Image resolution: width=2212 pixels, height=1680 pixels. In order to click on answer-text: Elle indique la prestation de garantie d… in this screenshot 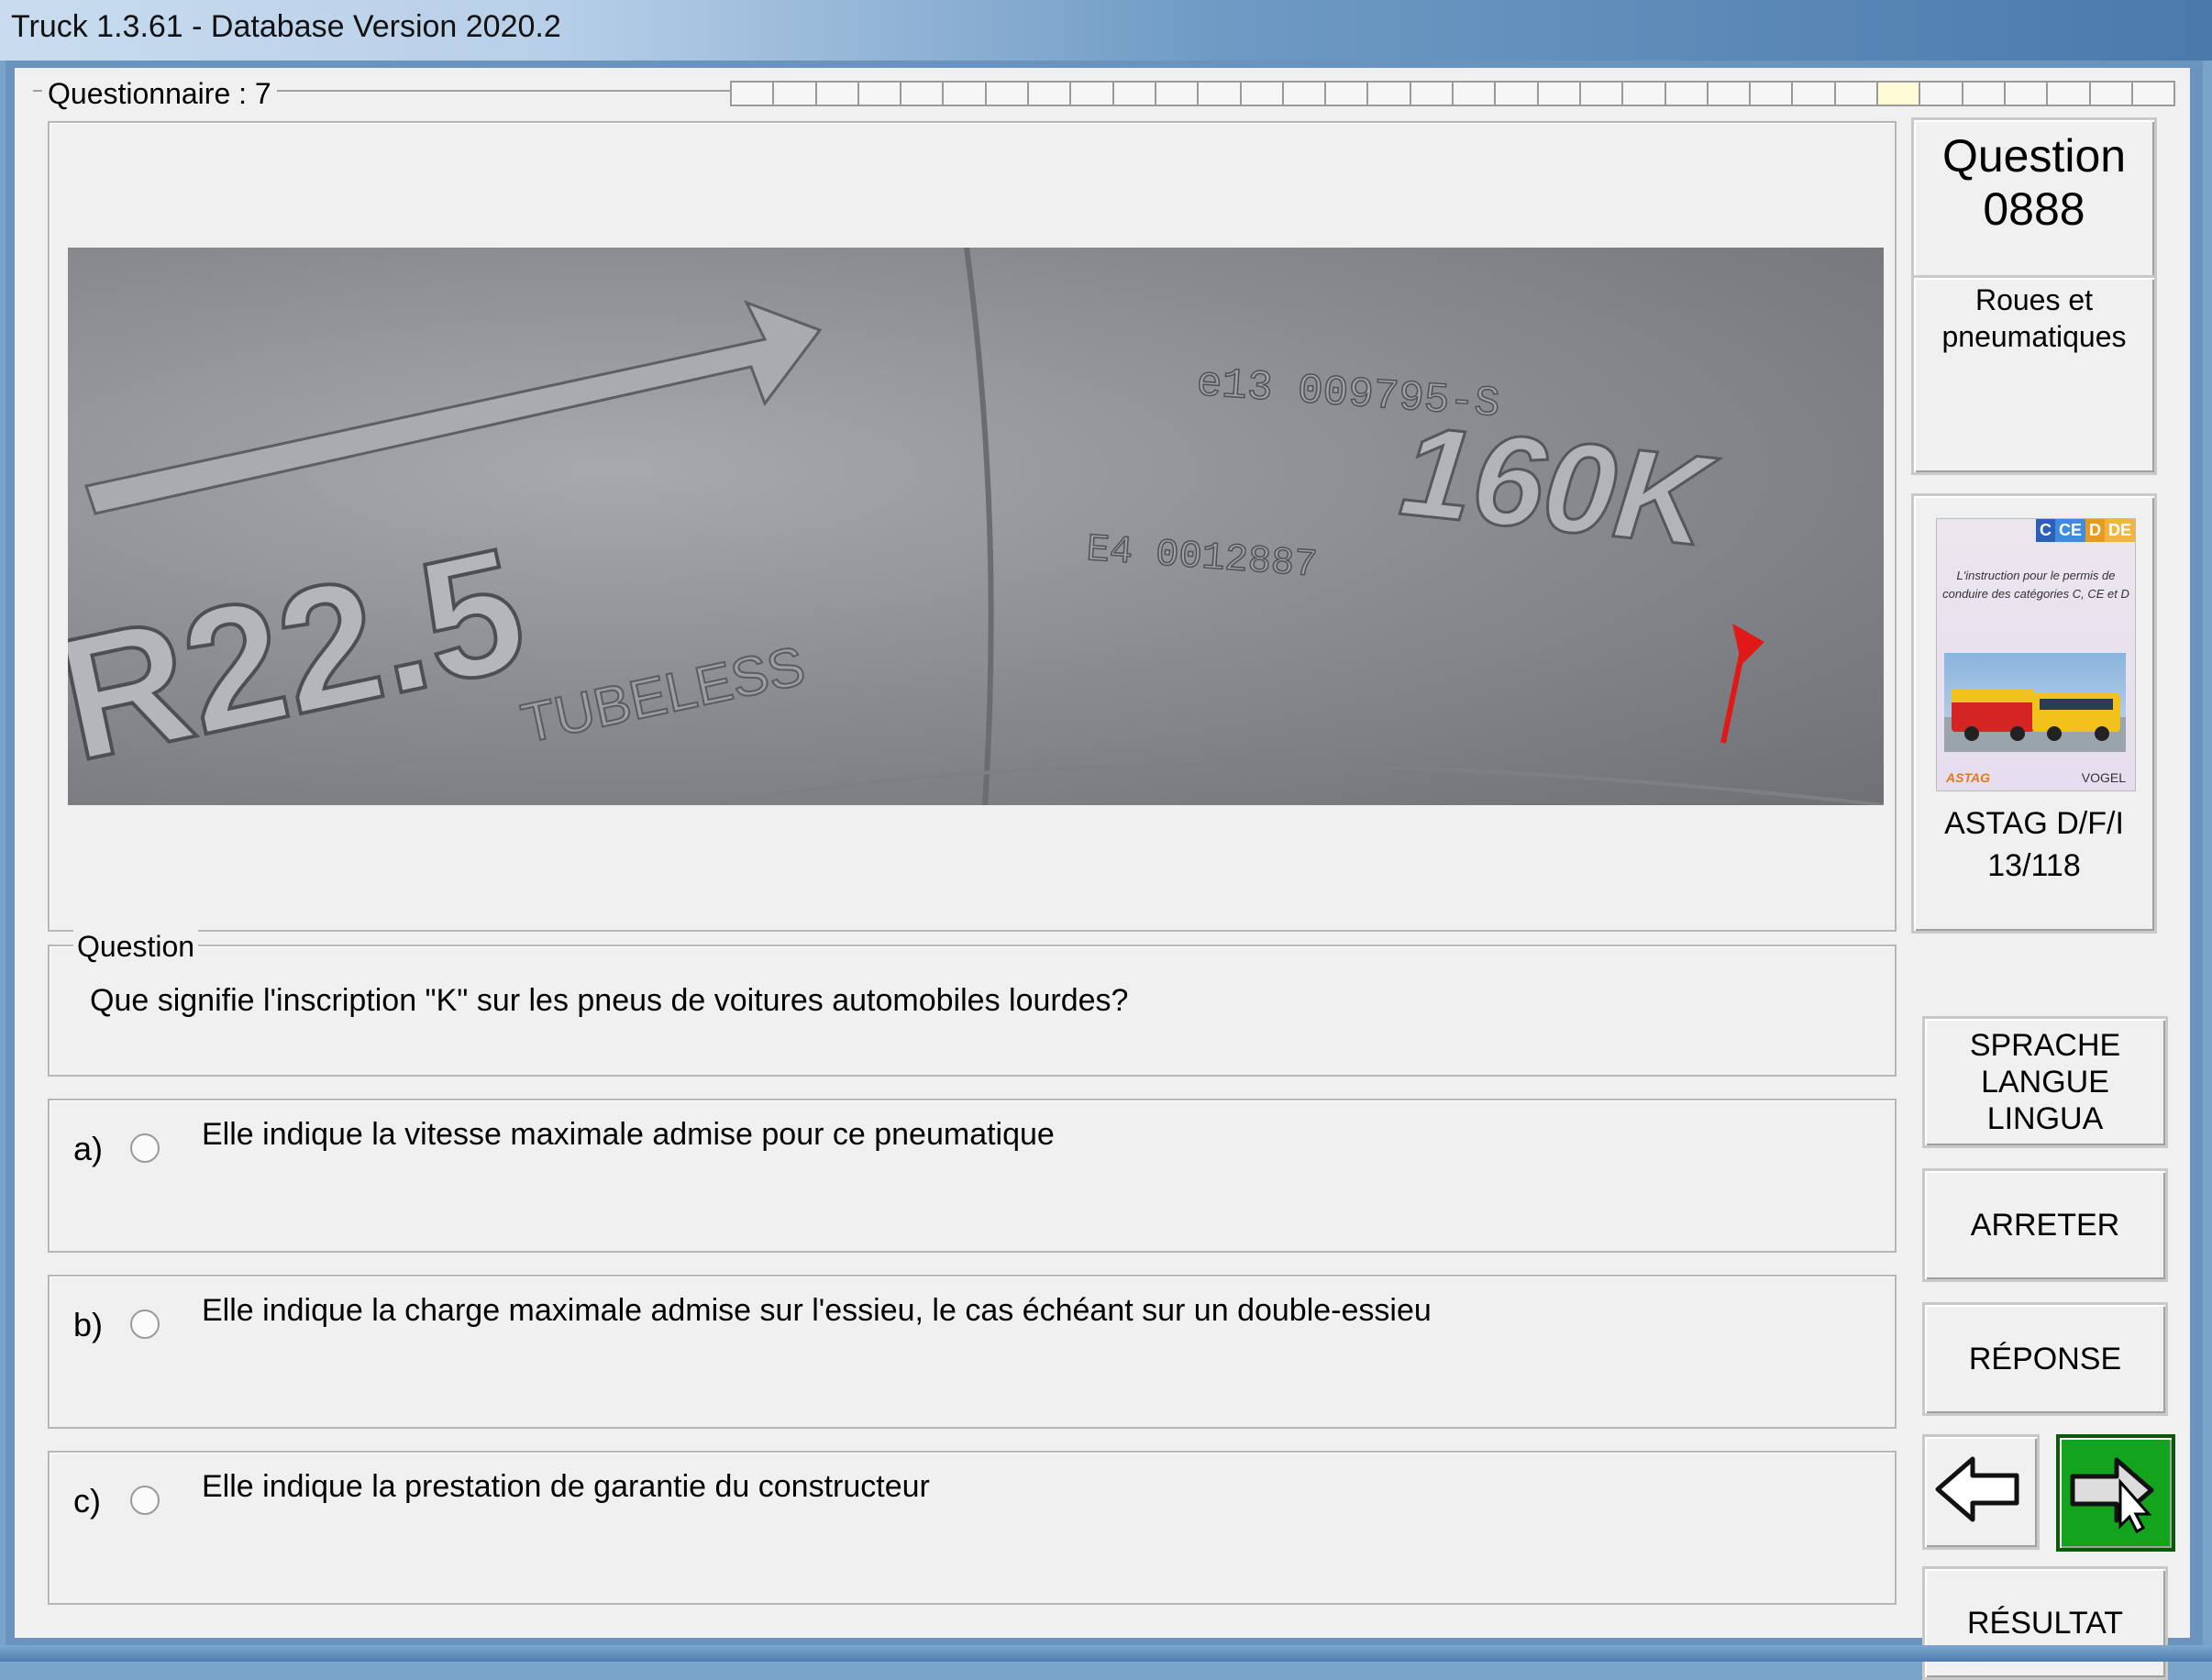, I will do `click(566, 1486)`.